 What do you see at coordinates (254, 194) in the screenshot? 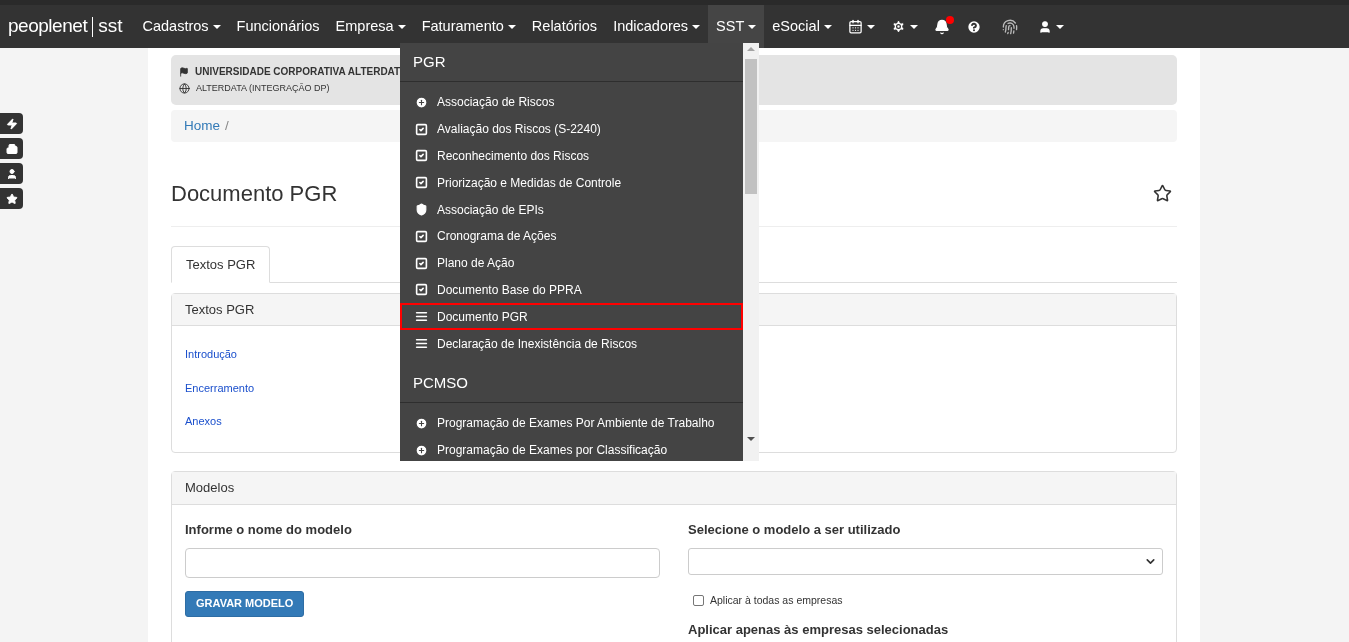
I see `page-title: Documento PGR` at bounding box center [254, 194].